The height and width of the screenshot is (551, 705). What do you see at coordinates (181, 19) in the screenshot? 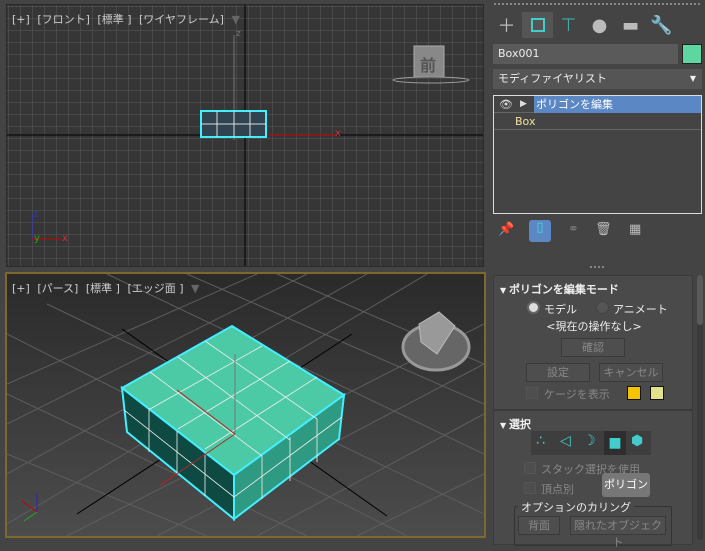
I see `vp-menu-display: [ワイヤフレーム]` at bounding box center [181, 19].